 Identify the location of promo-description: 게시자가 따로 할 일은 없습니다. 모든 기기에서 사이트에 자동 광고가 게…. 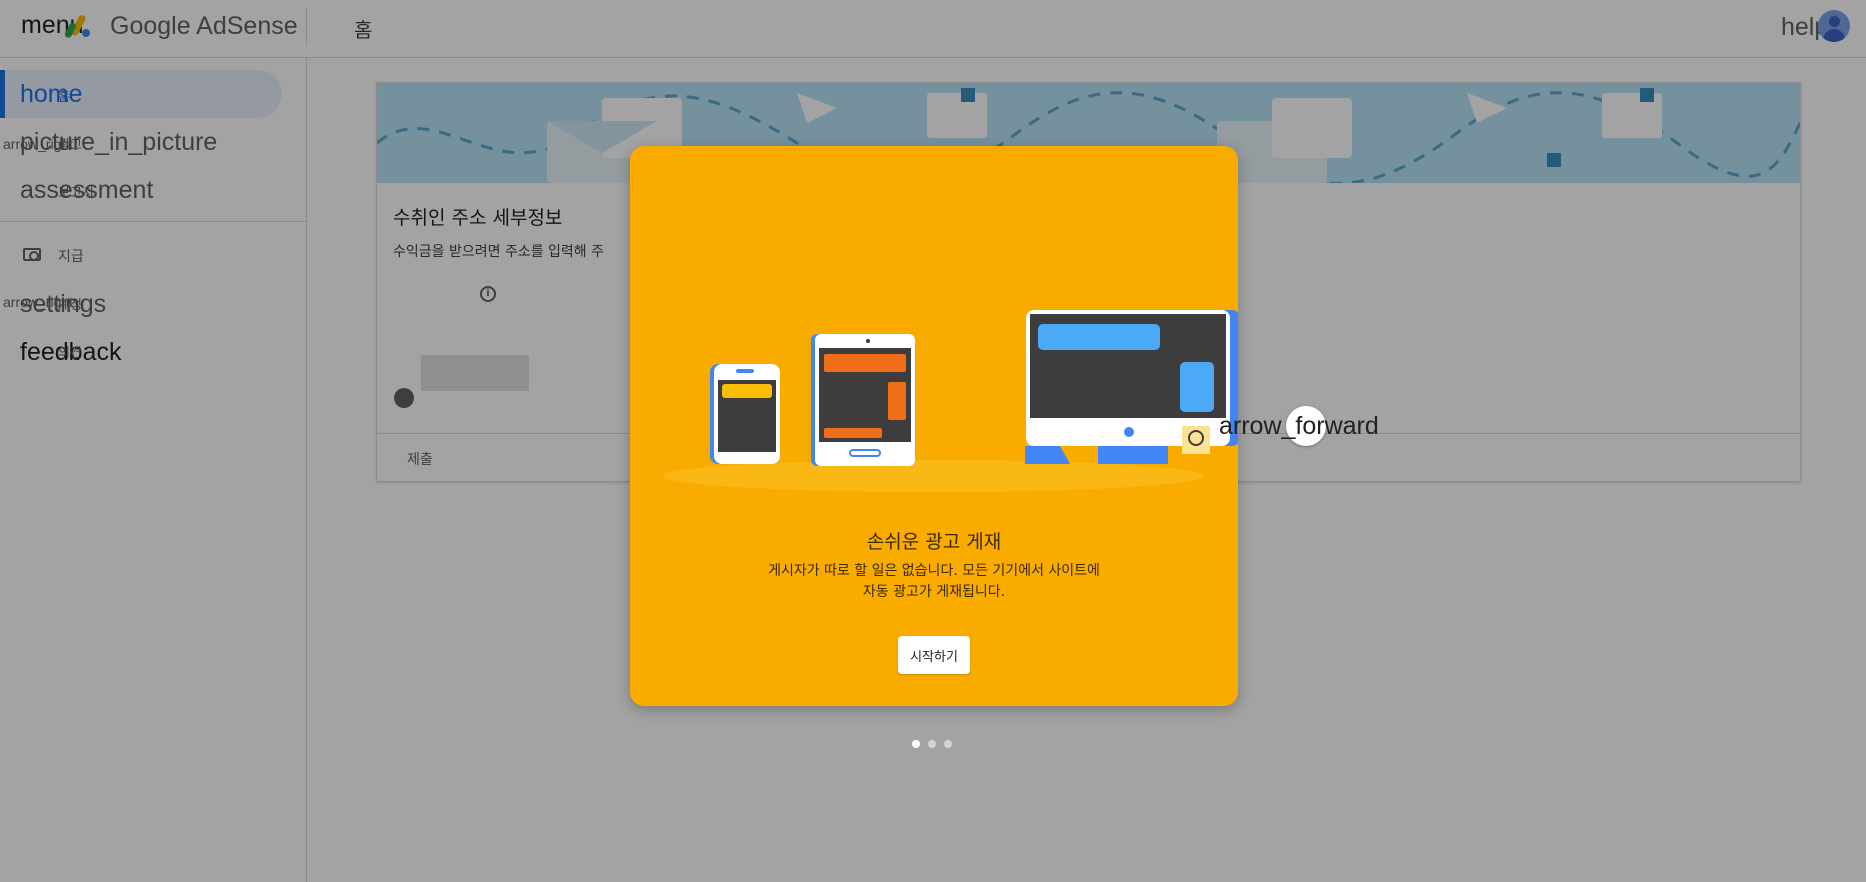
(934, 582).